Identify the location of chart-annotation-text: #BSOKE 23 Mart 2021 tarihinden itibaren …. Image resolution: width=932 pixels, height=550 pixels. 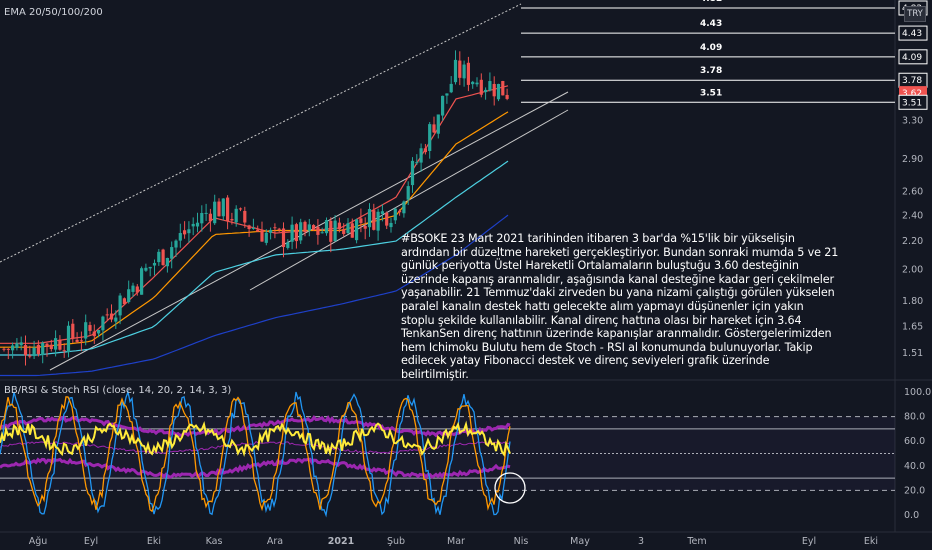
(620, 307).